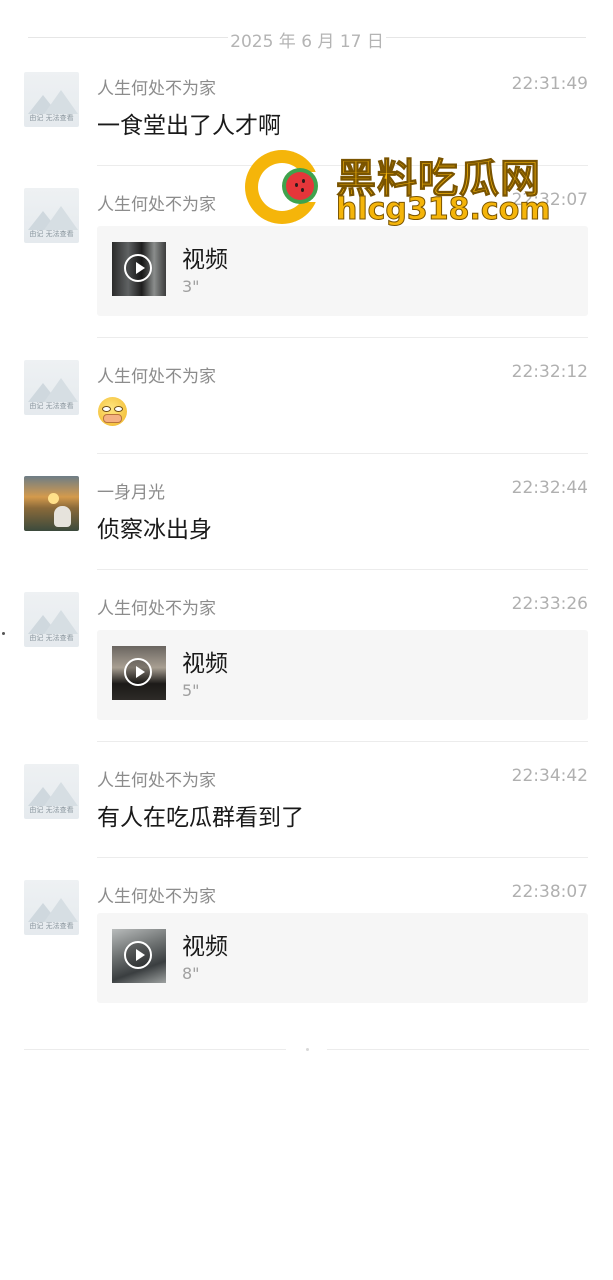 The image size is (613, 1280). What do you see at coordinates (549, 604) in the screenshot?
I see `message-time: 22:33:26` at bounding box center [549, 604].